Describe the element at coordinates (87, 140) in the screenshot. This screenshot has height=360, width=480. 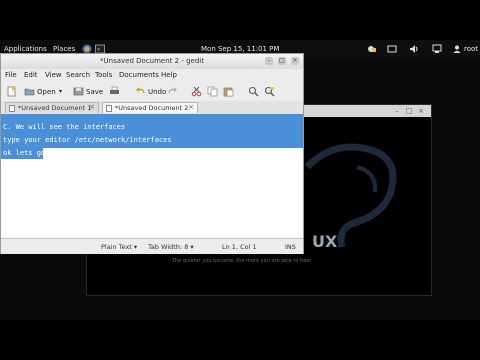
I see `text-line: type your editor /etc/network/interfaces` at that location.